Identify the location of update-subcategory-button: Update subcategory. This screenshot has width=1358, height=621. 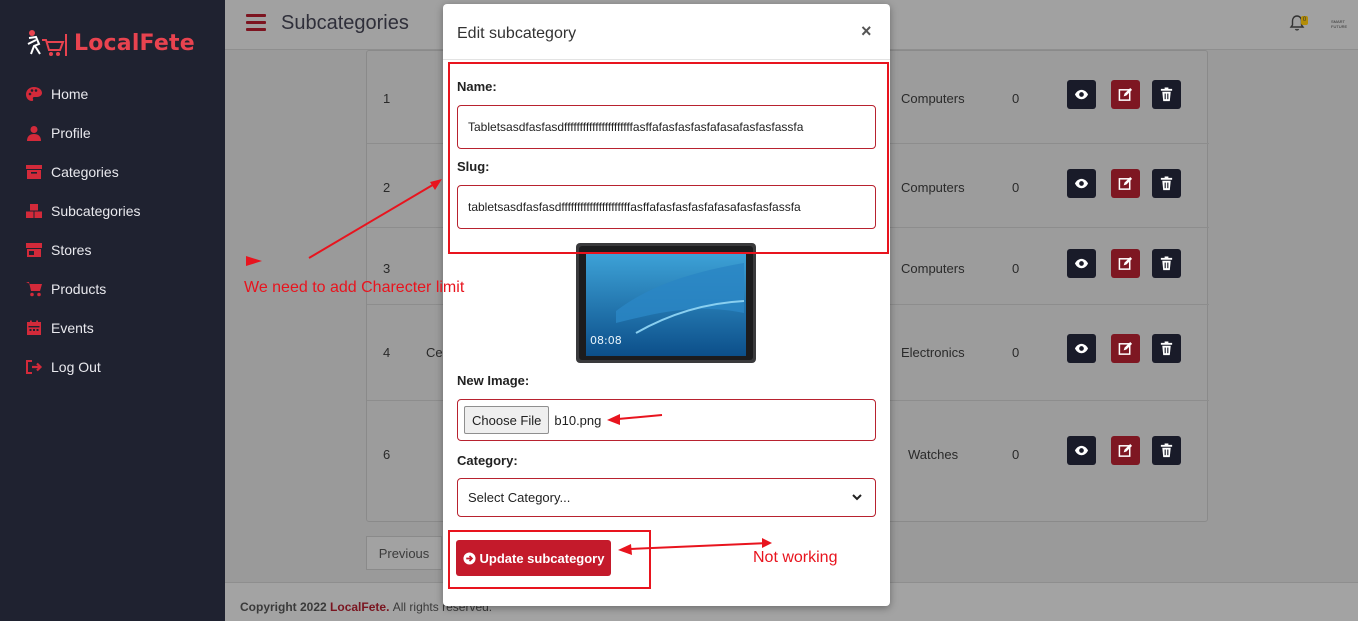
(533, 558).